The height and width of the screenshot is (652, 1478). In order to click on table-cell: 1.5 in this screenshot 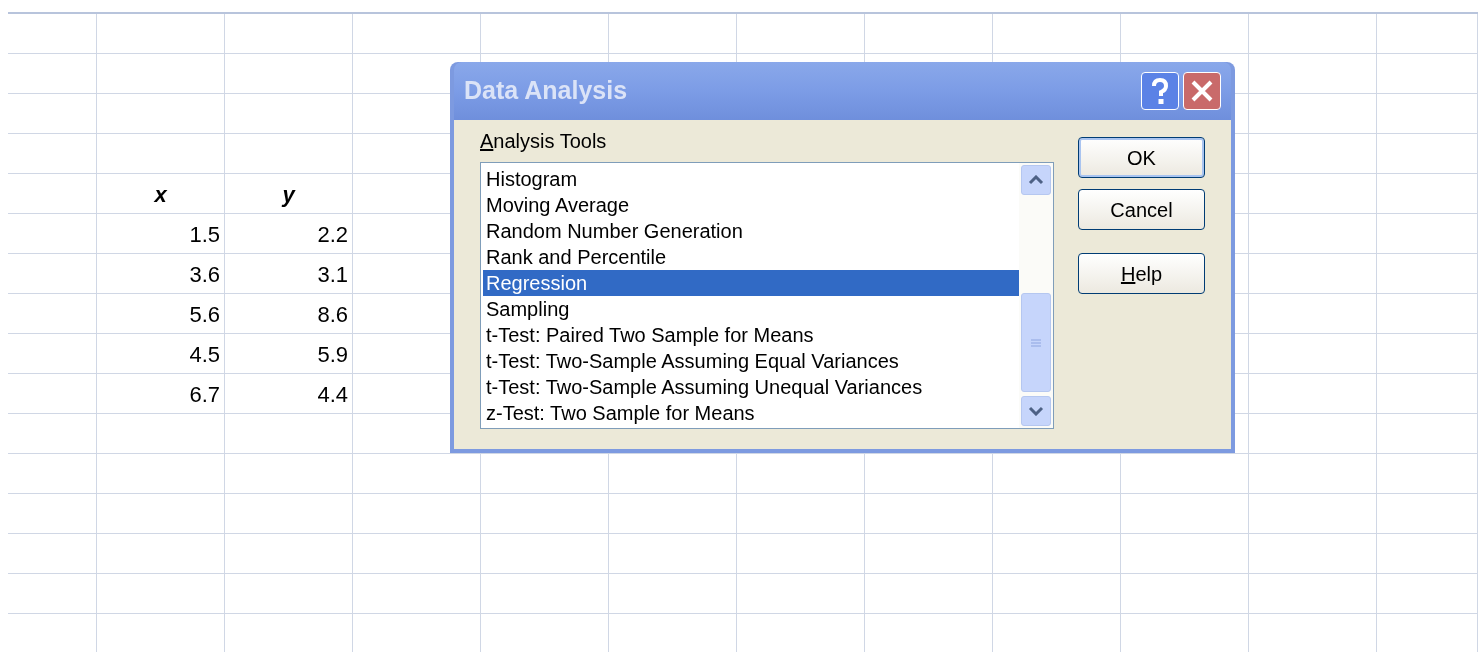, I will do `click(161, 234)`.